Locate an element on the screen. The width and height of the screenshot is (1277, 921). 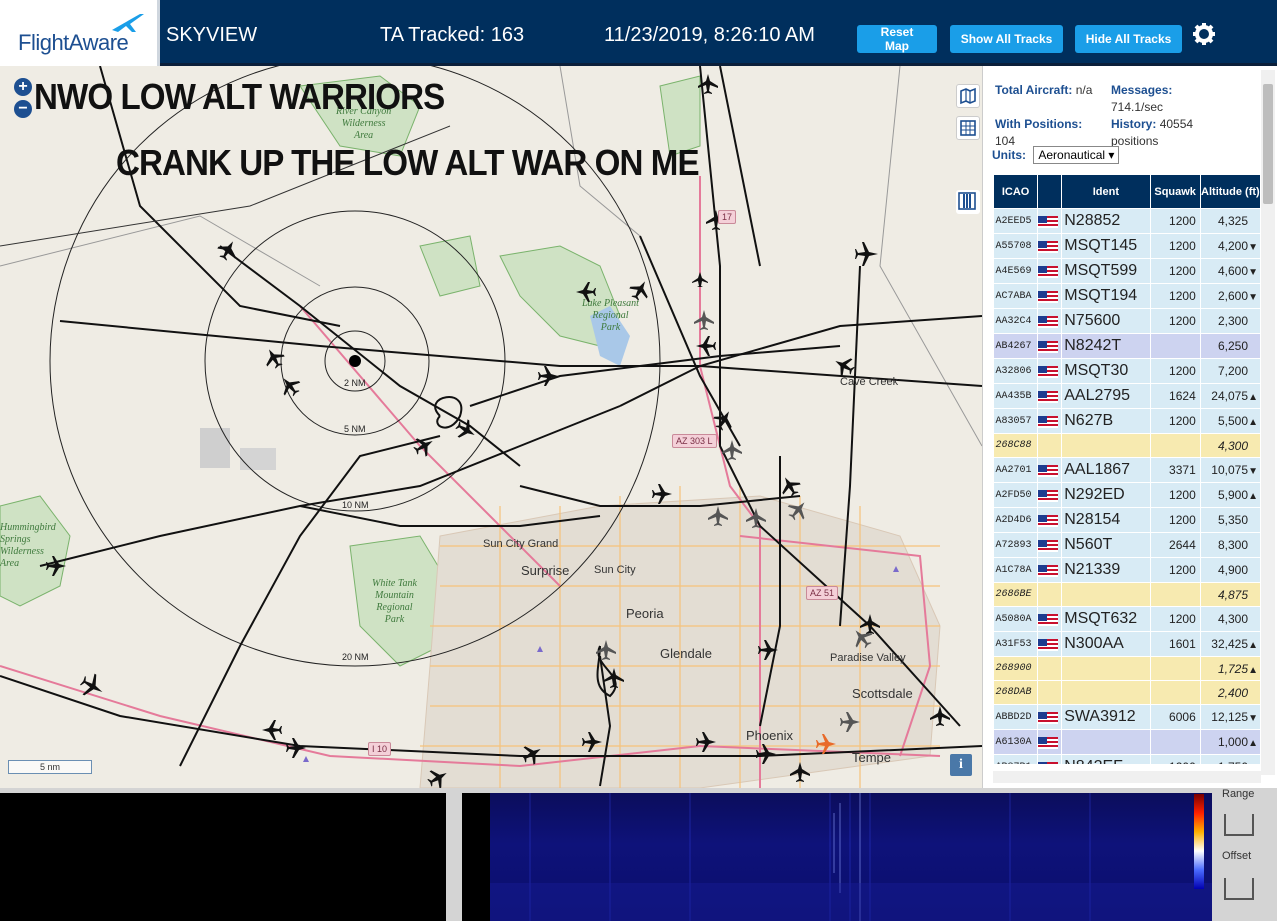
table-row: A31F53 N300AA 1601 32,425▲ is located at coordinates (1127, 644).